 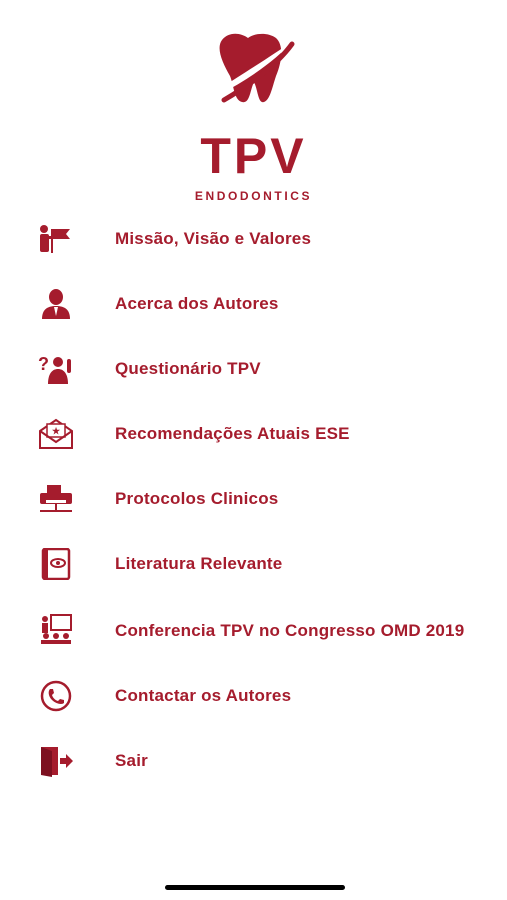 What do you see at coordinates (197, 498) in the screenshot?
I see `menu-item-label: Protocolos Clinicos` at bounding box center [197, 498].